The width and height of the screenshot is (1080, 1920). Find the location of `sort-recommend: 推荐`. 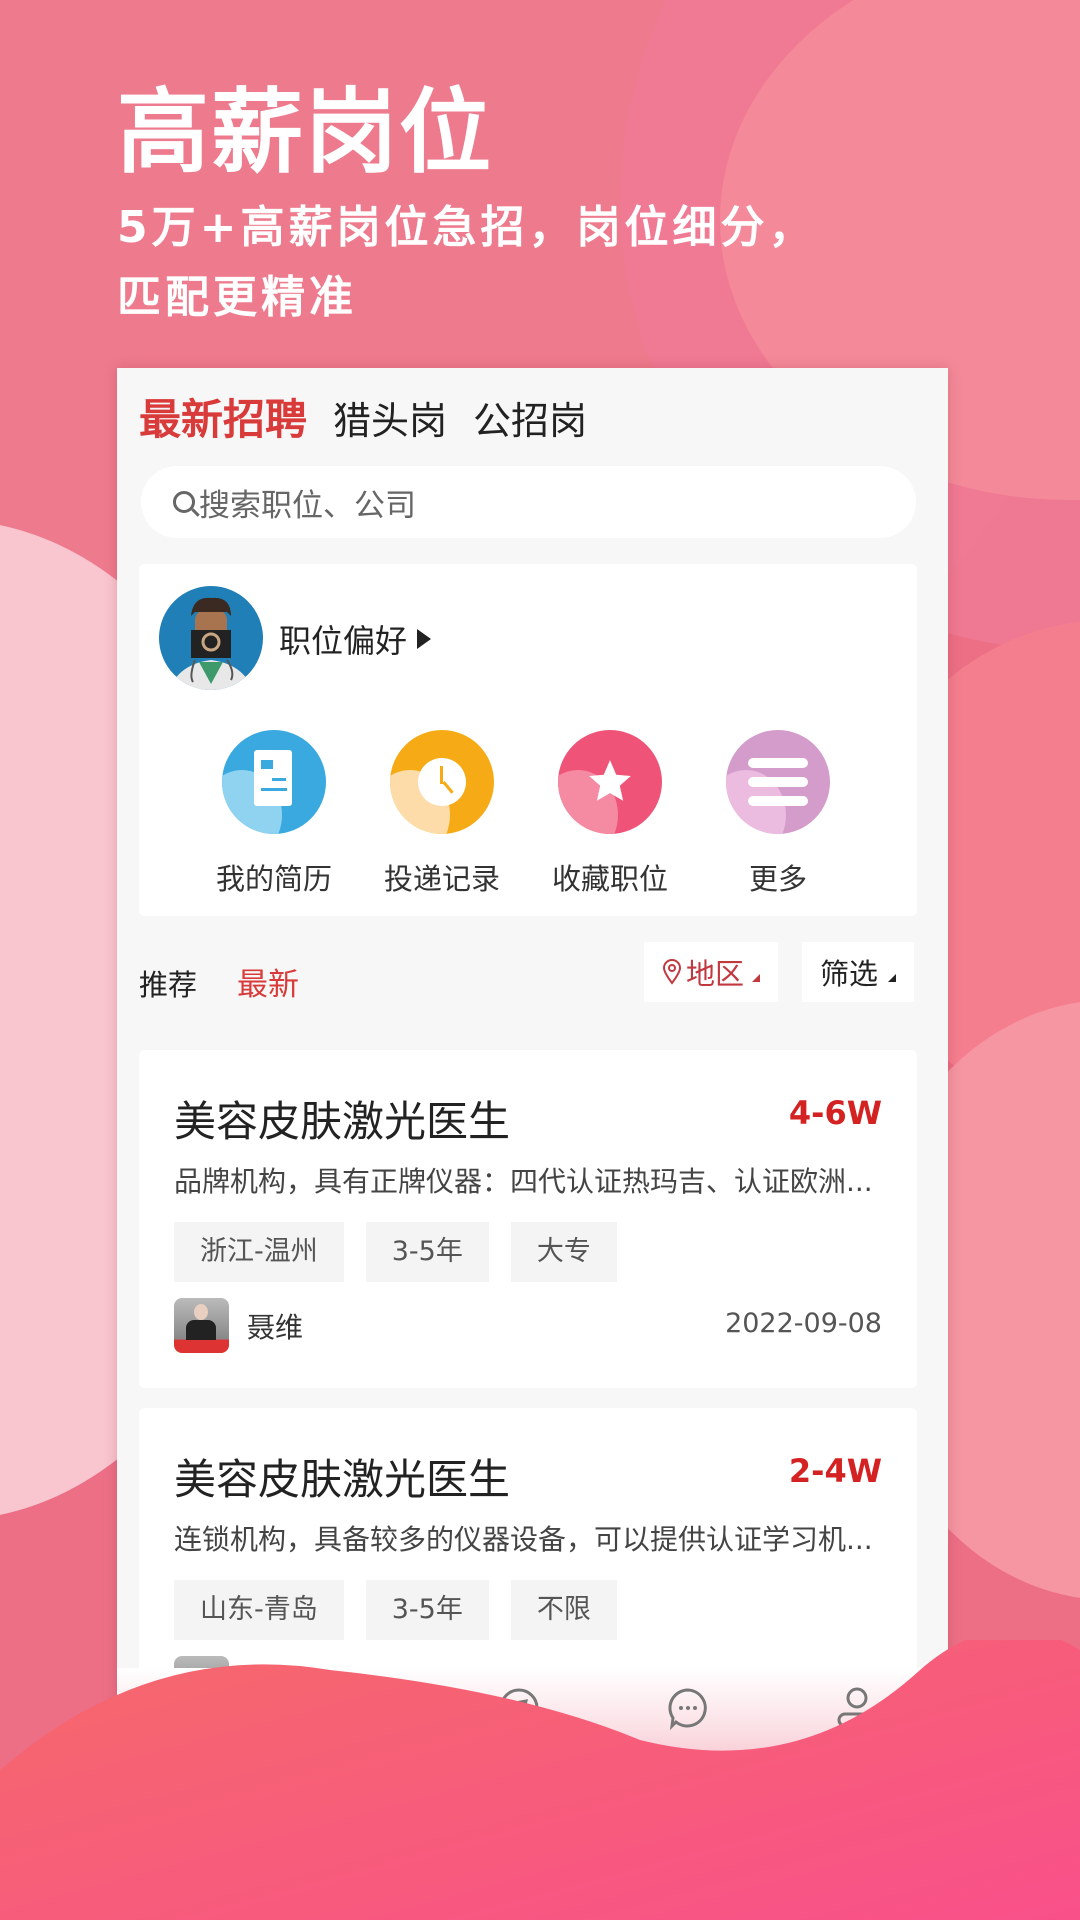

sort-recommend: 推荐 is located at coordinates (168, 983).